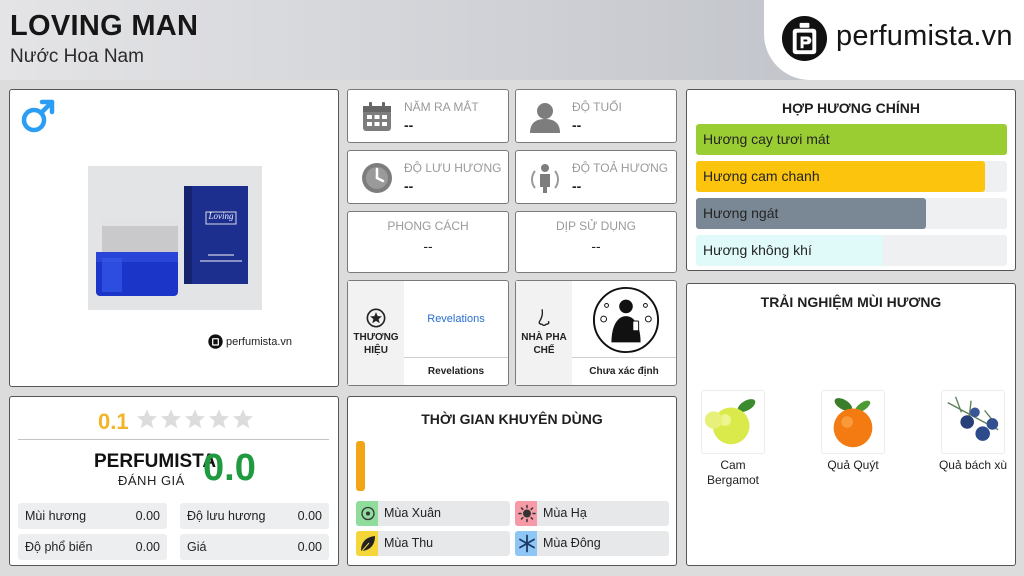 This screenshot has width=1024, height=576. I want to click on accord-label: Hương không khí, so click(757, 250).